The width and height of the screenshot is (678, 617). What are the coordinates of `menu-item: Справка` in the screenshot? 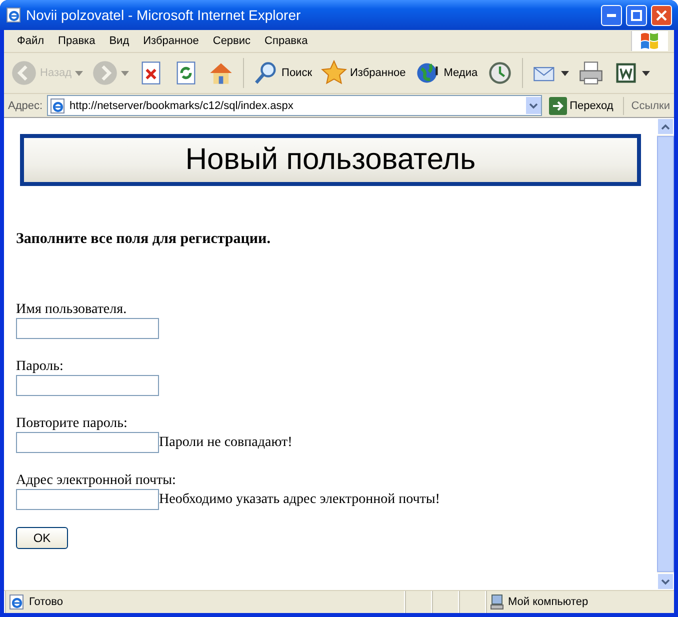 It's located at (286, 41).